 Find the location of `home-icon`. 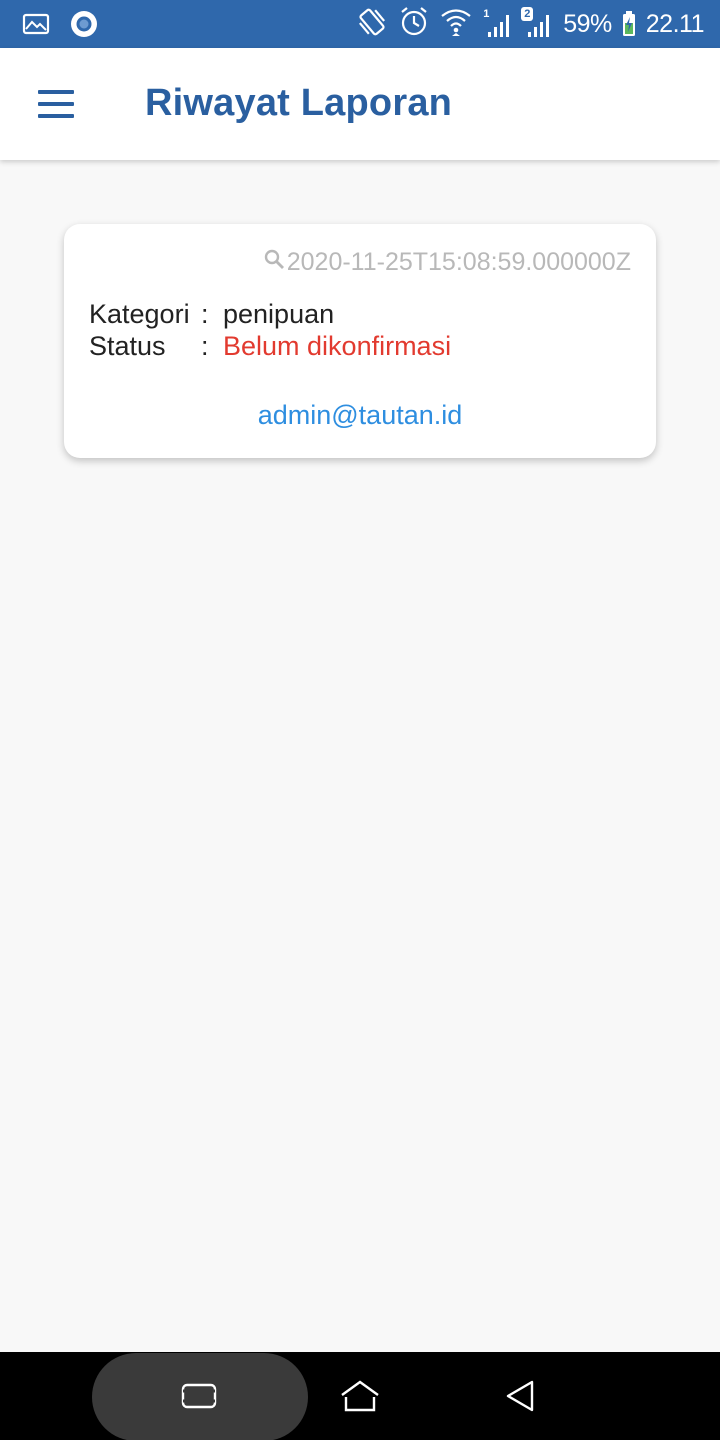

home-icon is located at coordinates (360, 1396).